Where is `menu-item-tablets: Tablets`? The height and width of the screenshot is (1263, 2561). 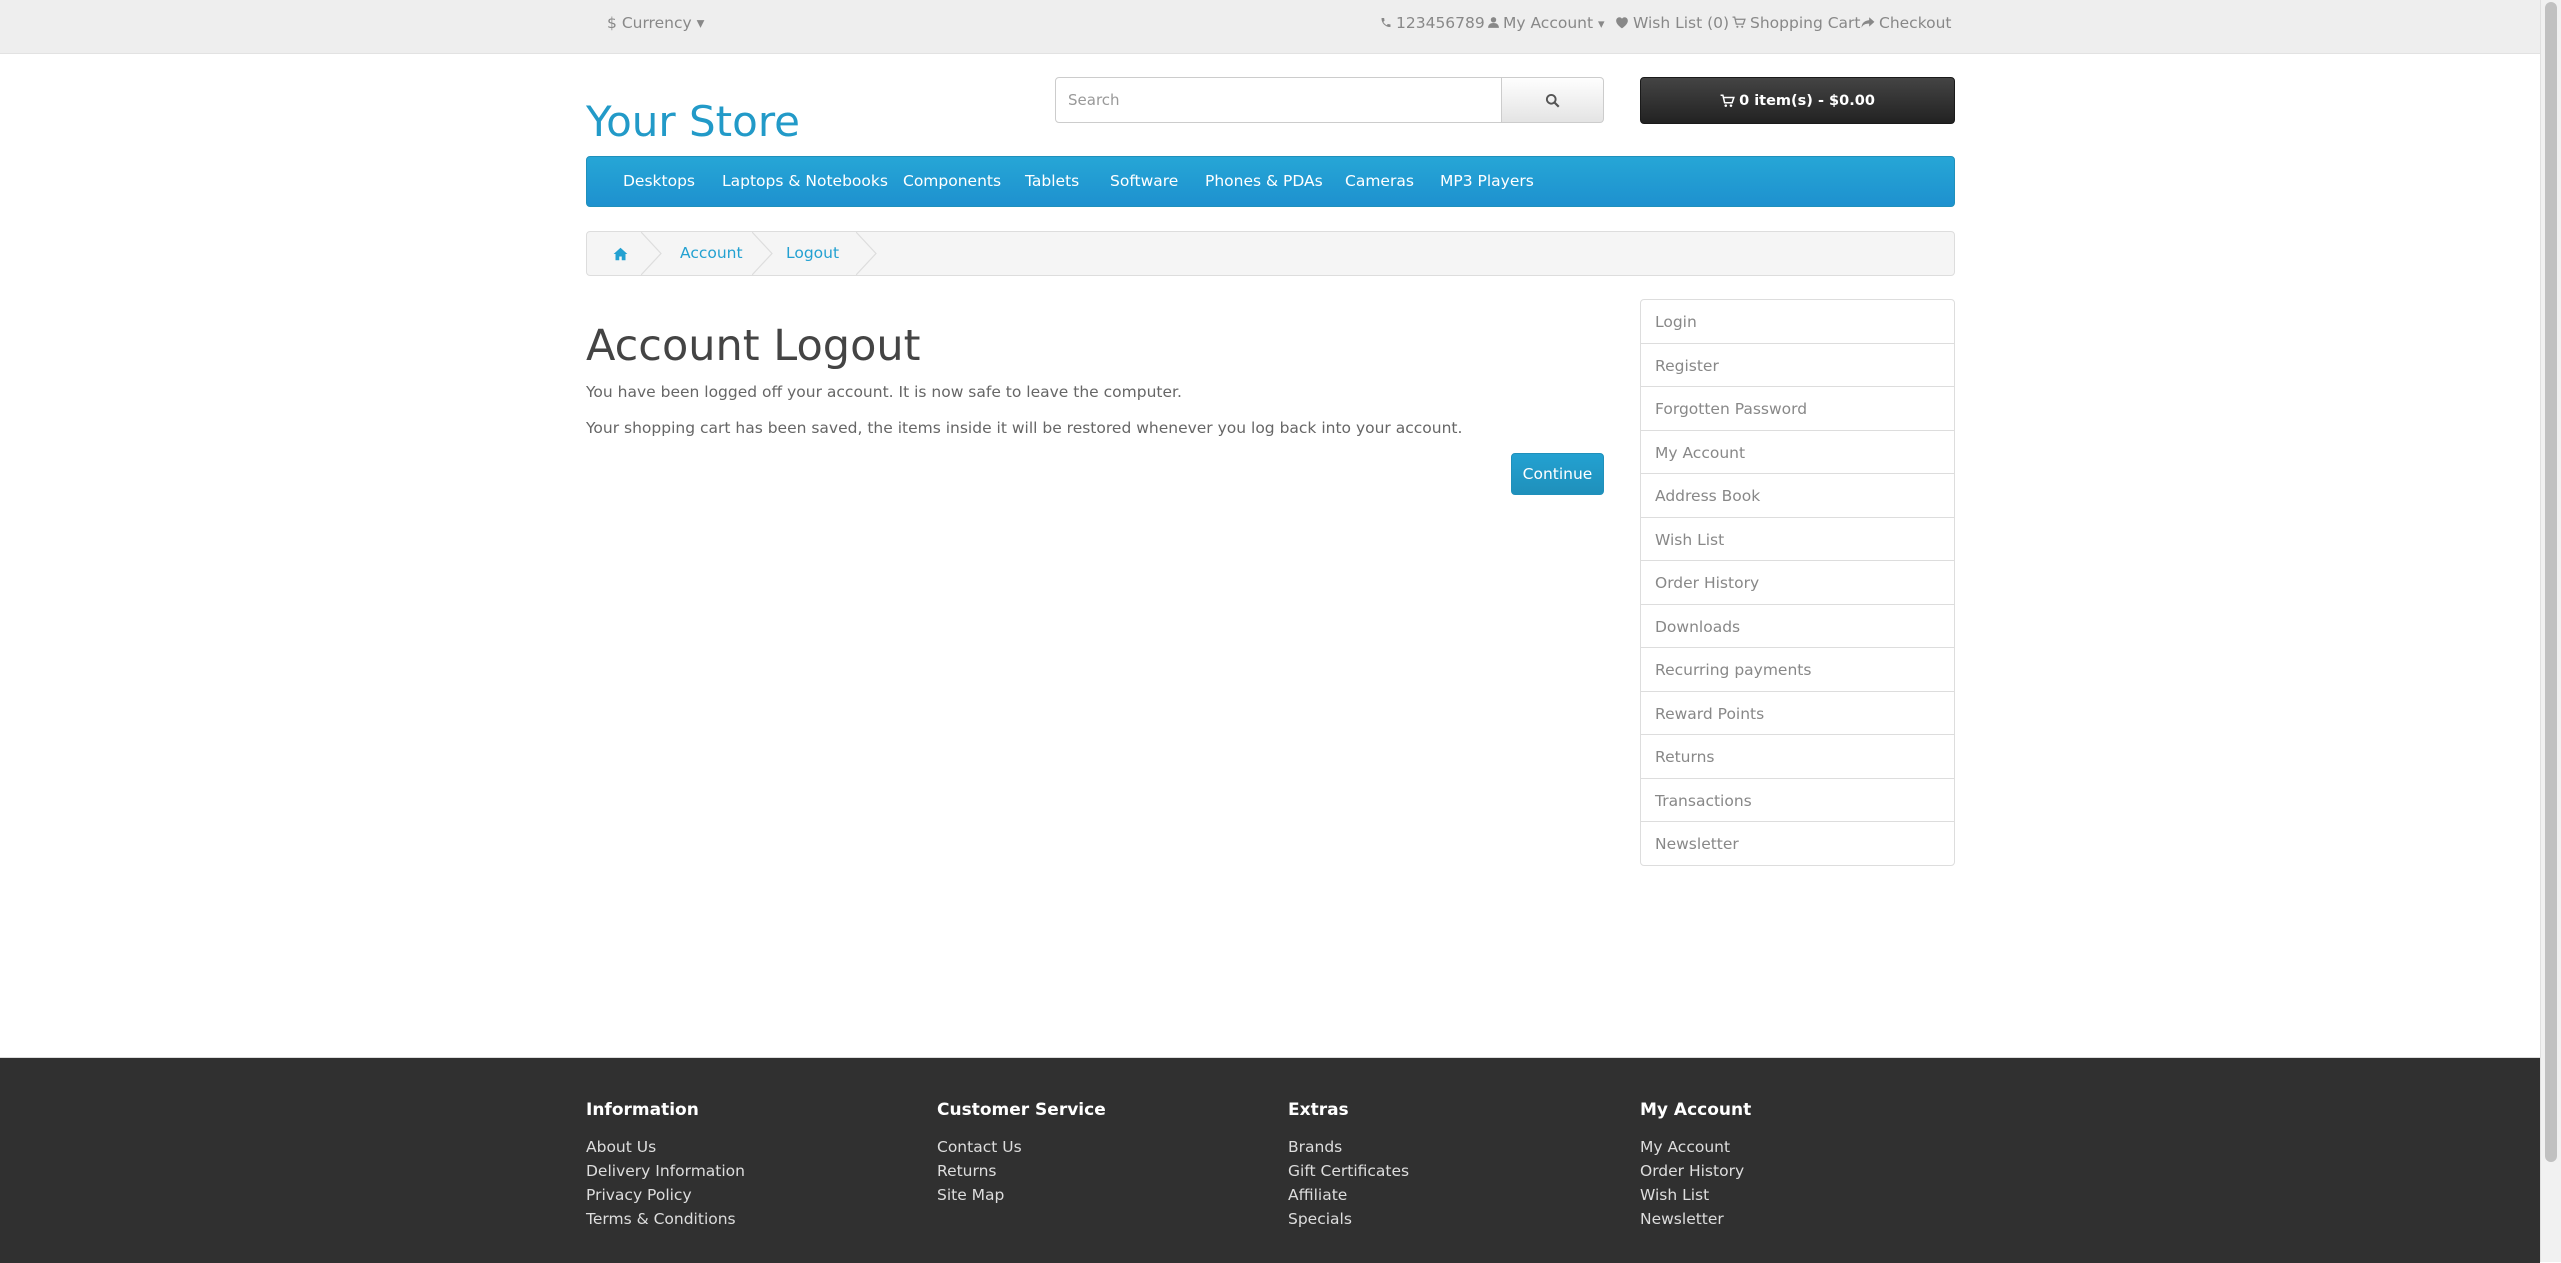 menu-item-tablets: Tablets is located at coordinates (1052, 181).